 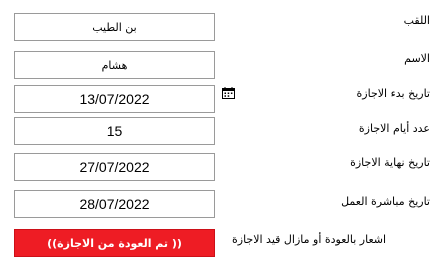 What do you see at coordinates (228, 93) in the screenshot?
I see `calendar-icon` at bounding box center [228, 93].